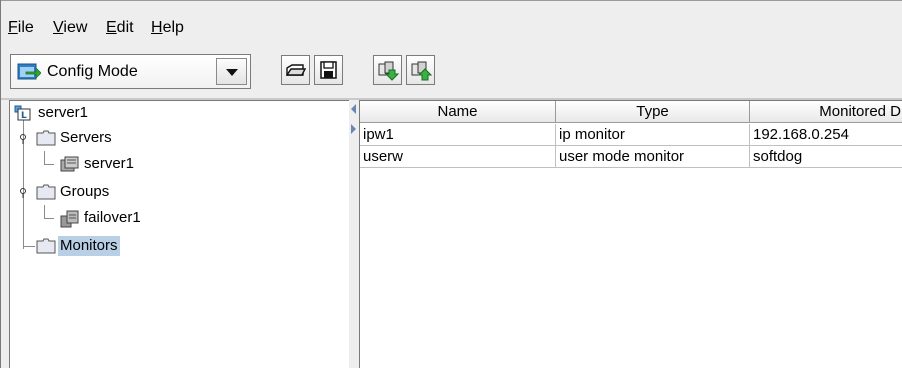  What do you see at coordinates (653, 112) in the screenshot?
I see `column-header-type: Type` at bounding box center [653, 112].